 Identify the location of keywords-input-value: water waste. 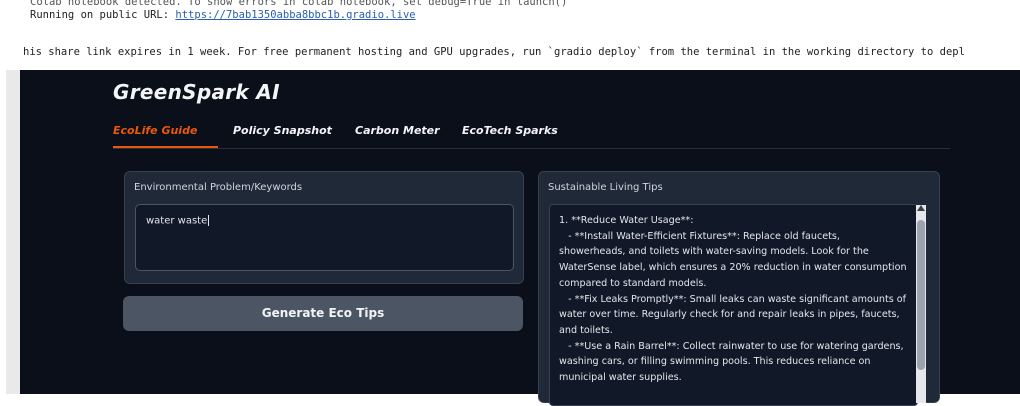
(178, 221).